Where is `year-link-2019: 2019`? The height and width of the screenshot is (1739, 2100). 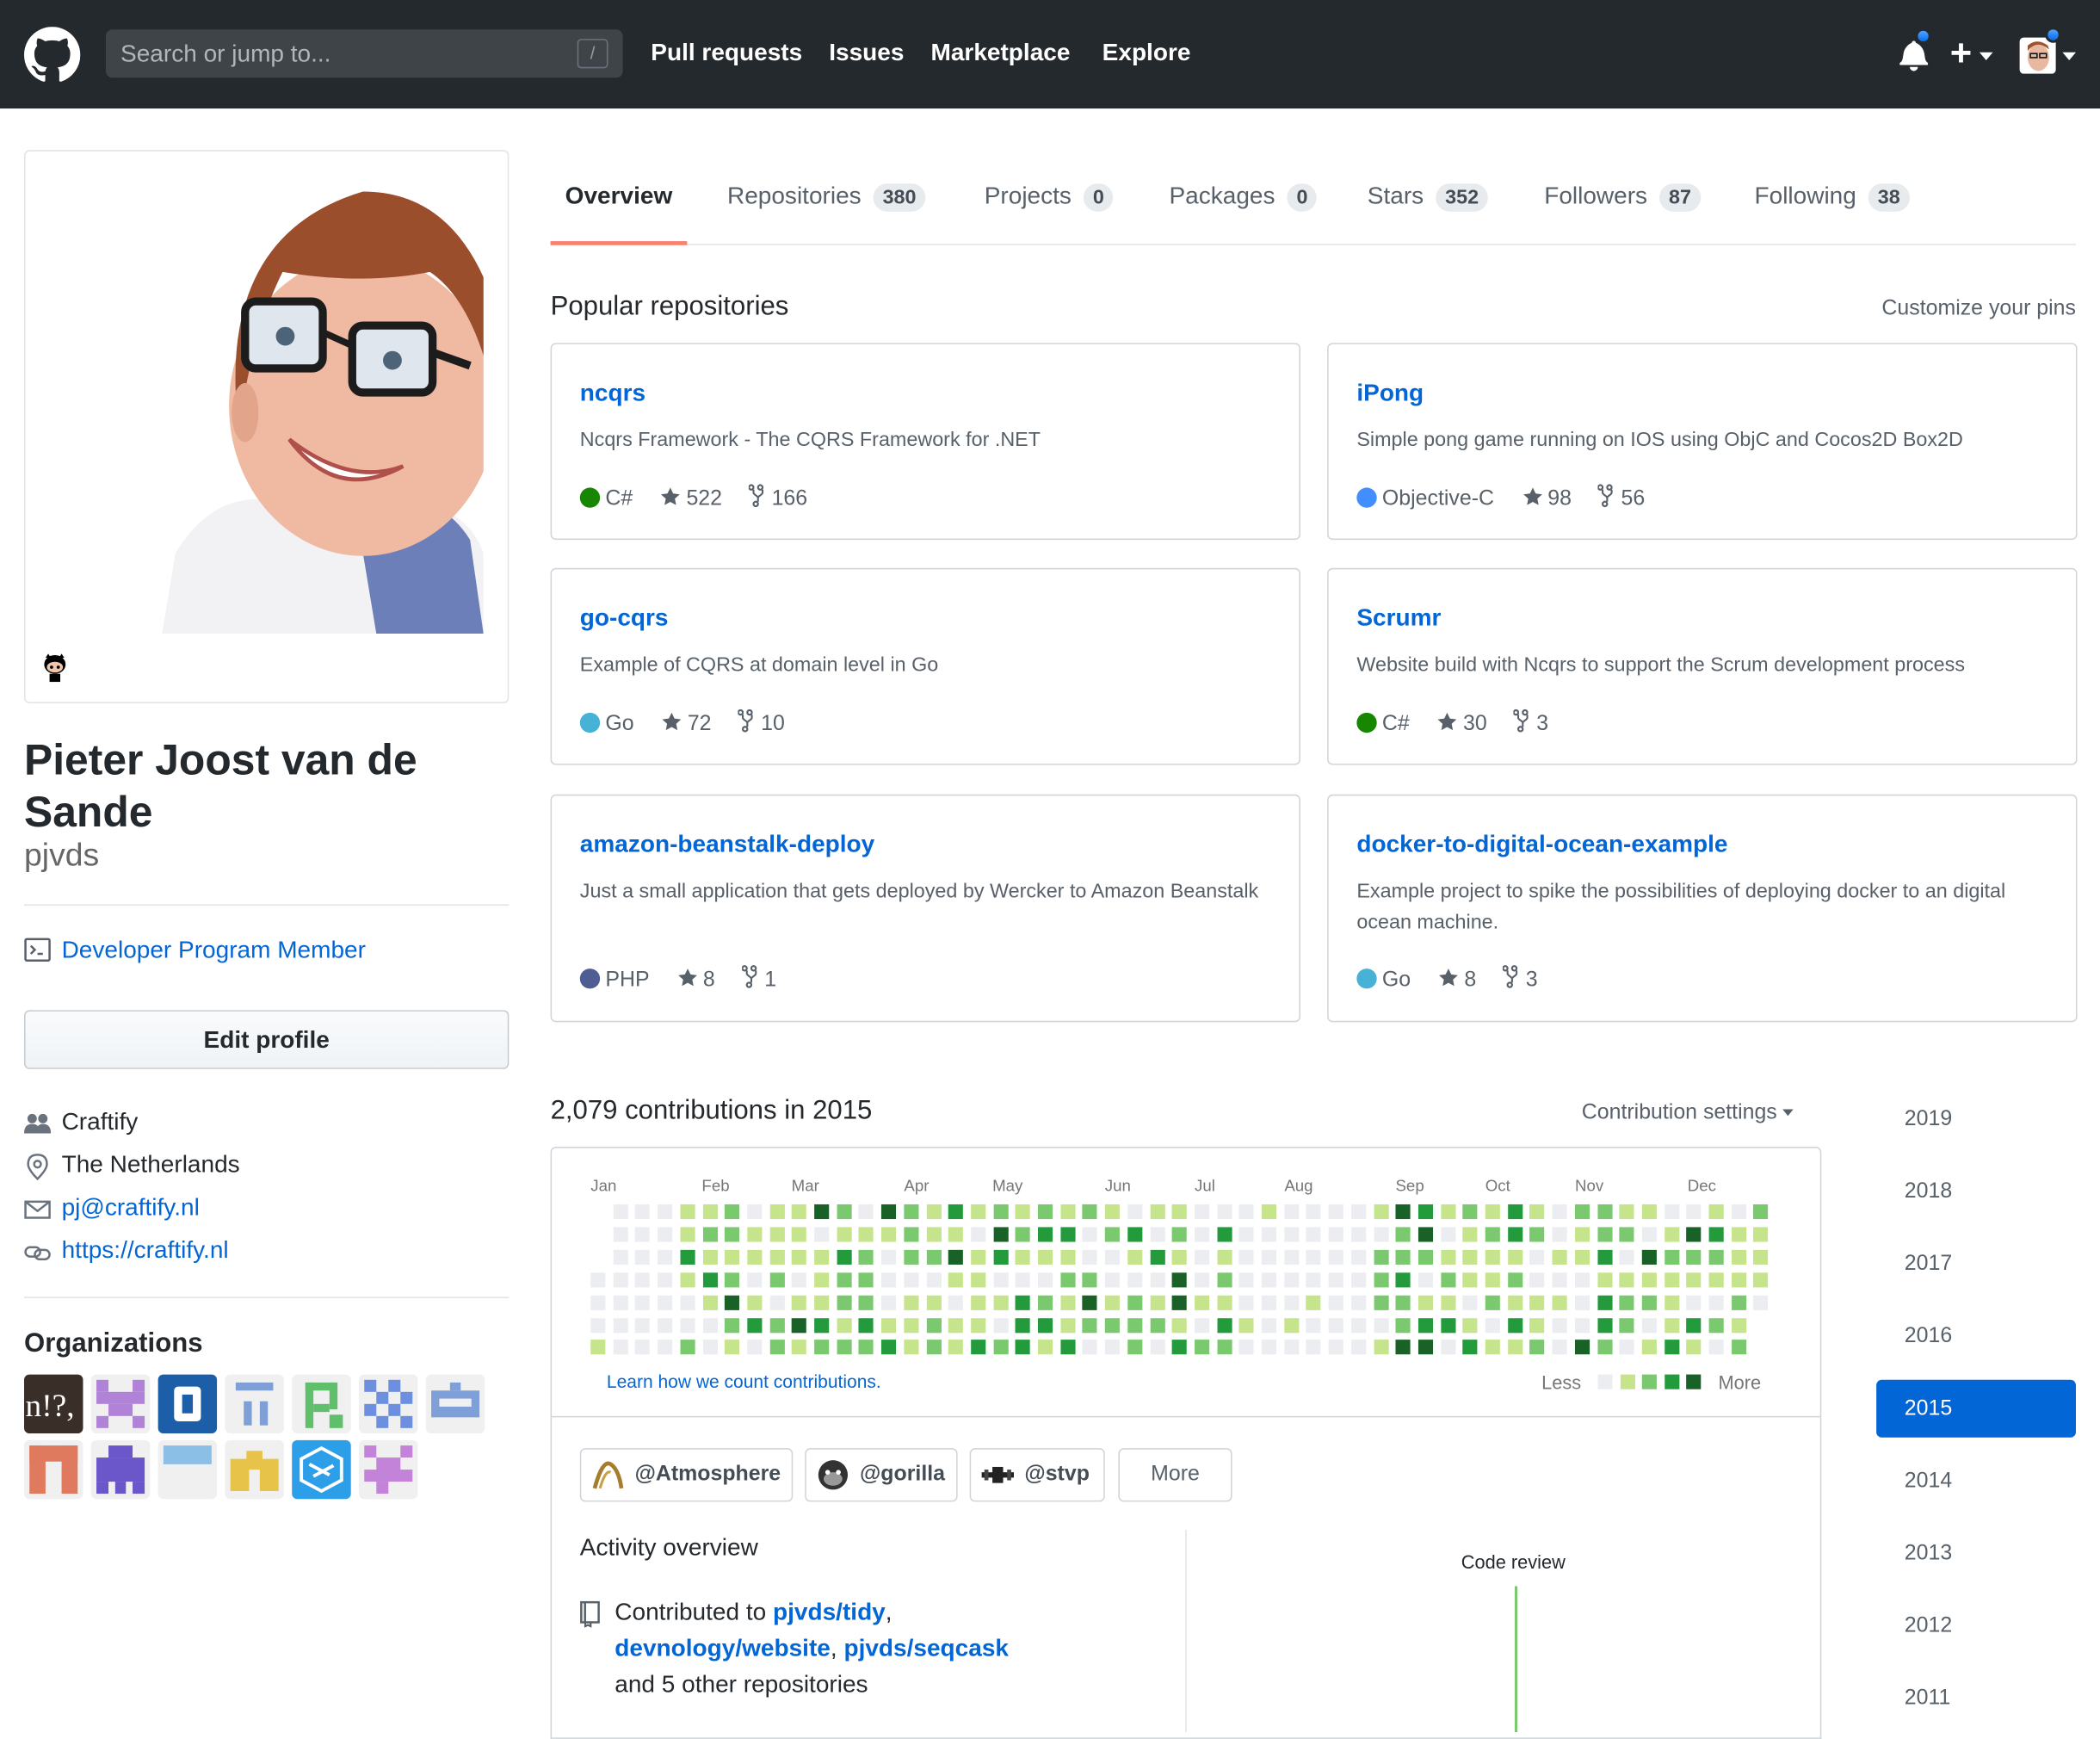
year-link-2019: 2019 is located at coordinates (1976, 1119).